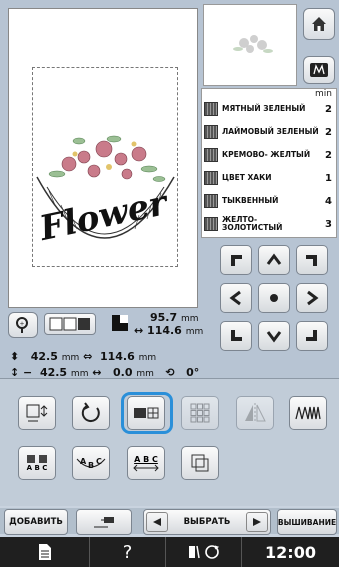 This screenshot has width=339, height=567. I want to click on text-width-button: A B C, so click(146, 463).